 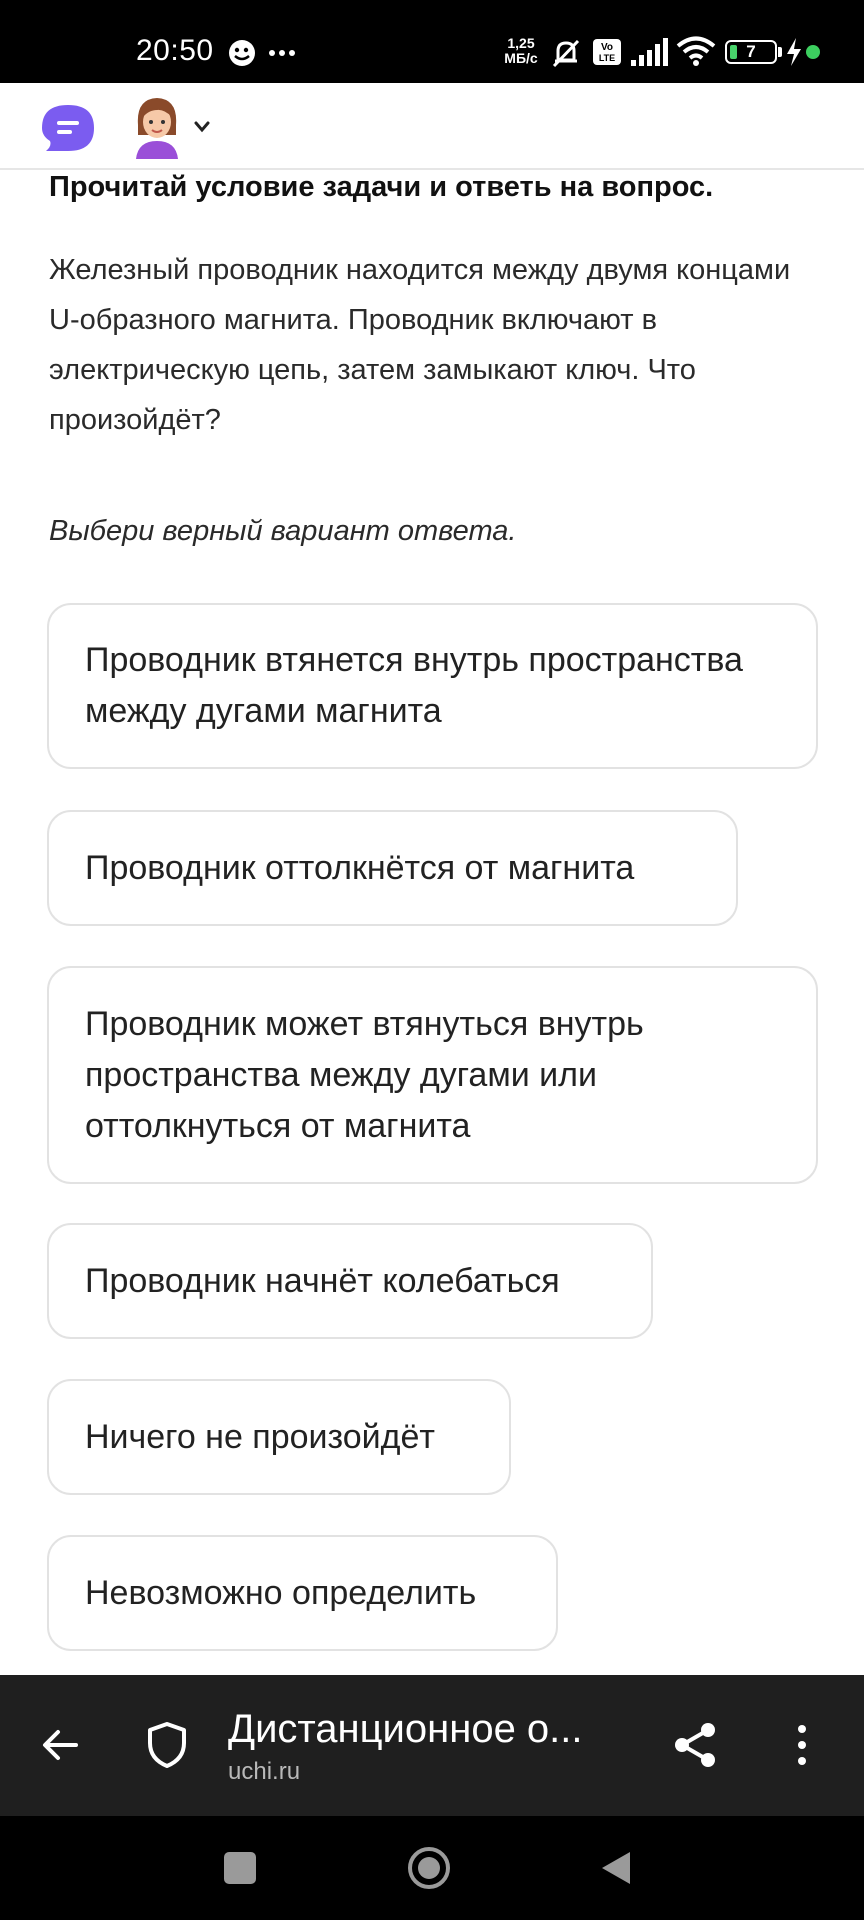 What do you see at coordinates (242, 53) in the screenshot?
I see `face-emoji-icon` at bounding box center [242, 53].